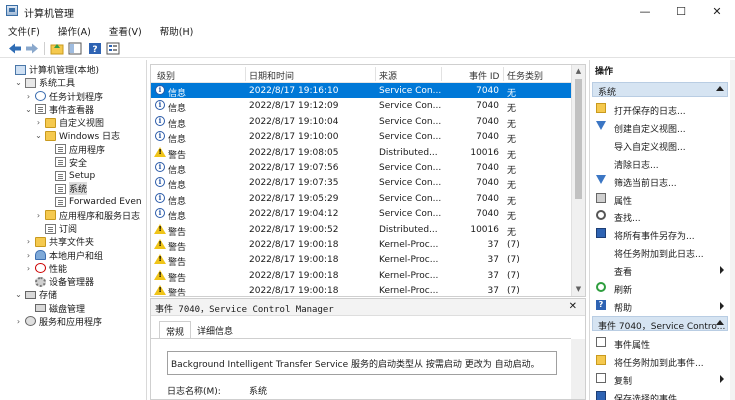  I want to click on actions-section-system: 系统, so click(660, 89).